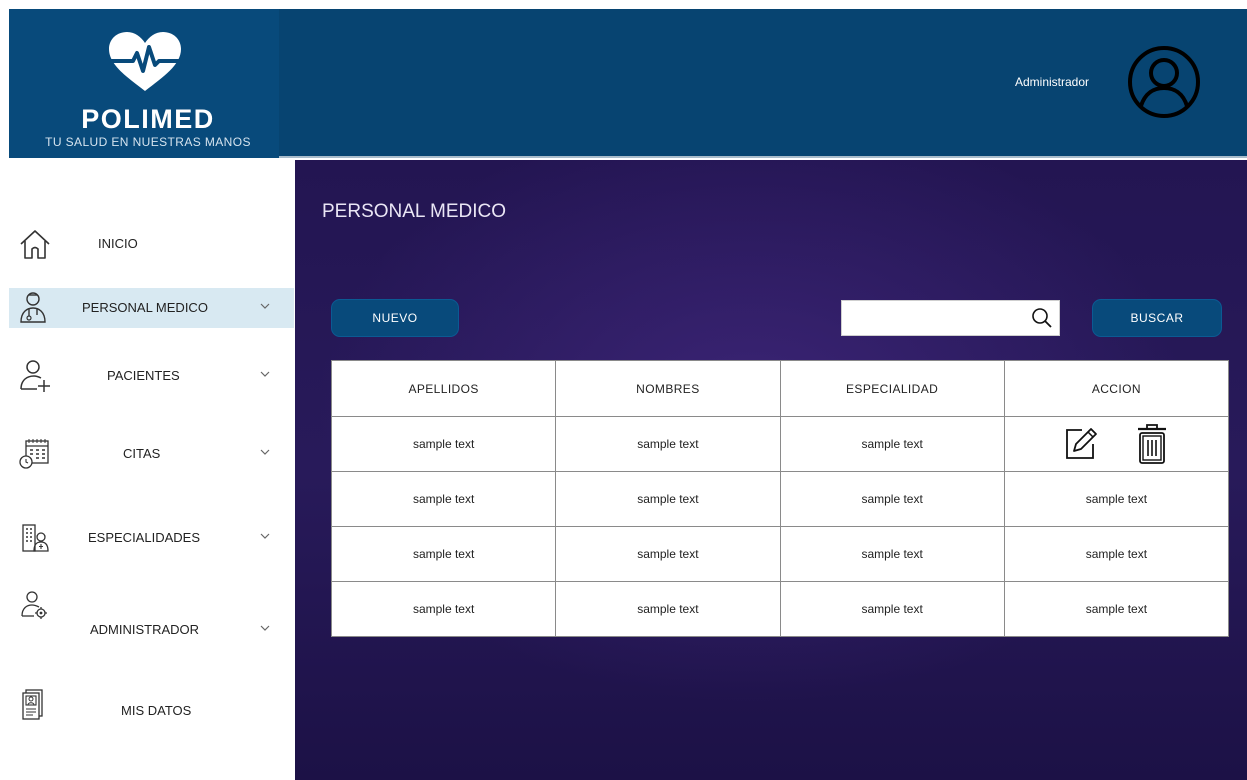  I want to click on sidebar-item-label: PACIENTES, so click(143, 375).